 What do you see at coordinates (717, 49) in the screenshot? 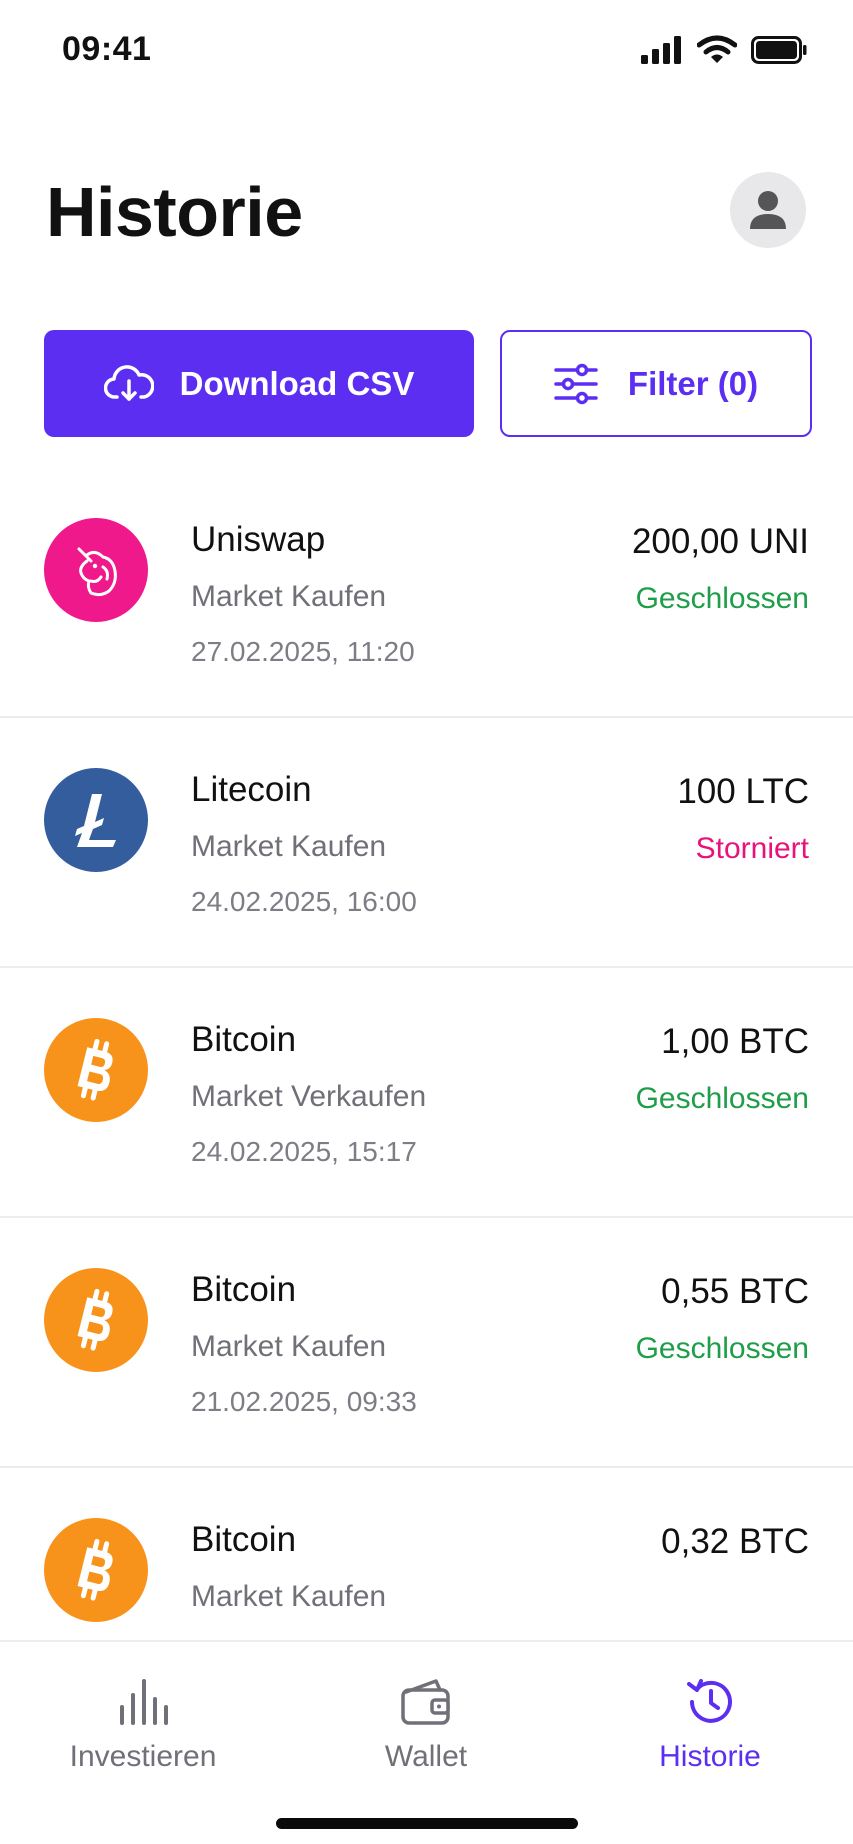
I see `wifi-icon` at bounding box center [717, 49].